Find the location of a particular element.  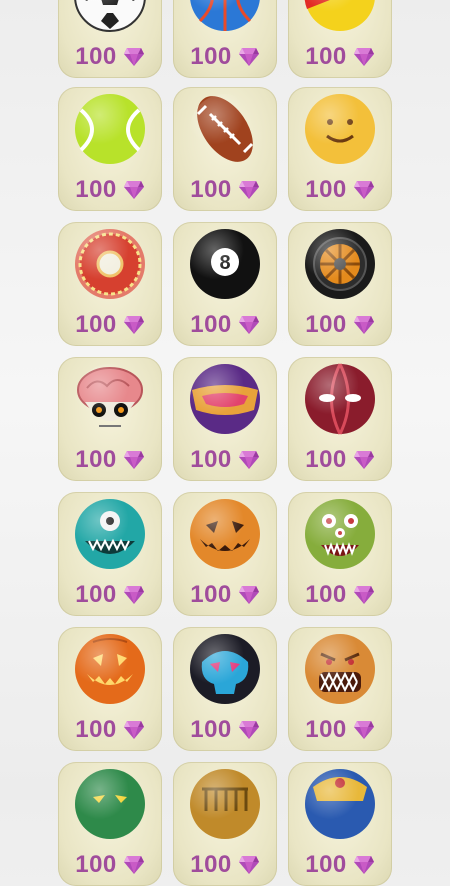

shop-item-donut-ball: 100 is located at coordinates (110, 284).